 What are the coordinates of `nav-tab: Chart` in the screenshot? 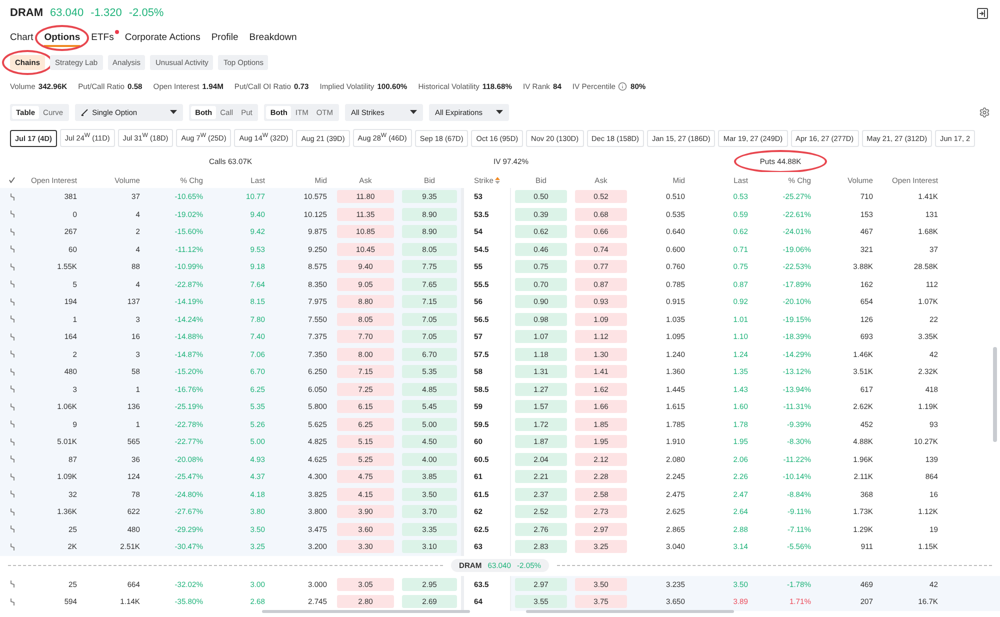 It's located at (22, 38).